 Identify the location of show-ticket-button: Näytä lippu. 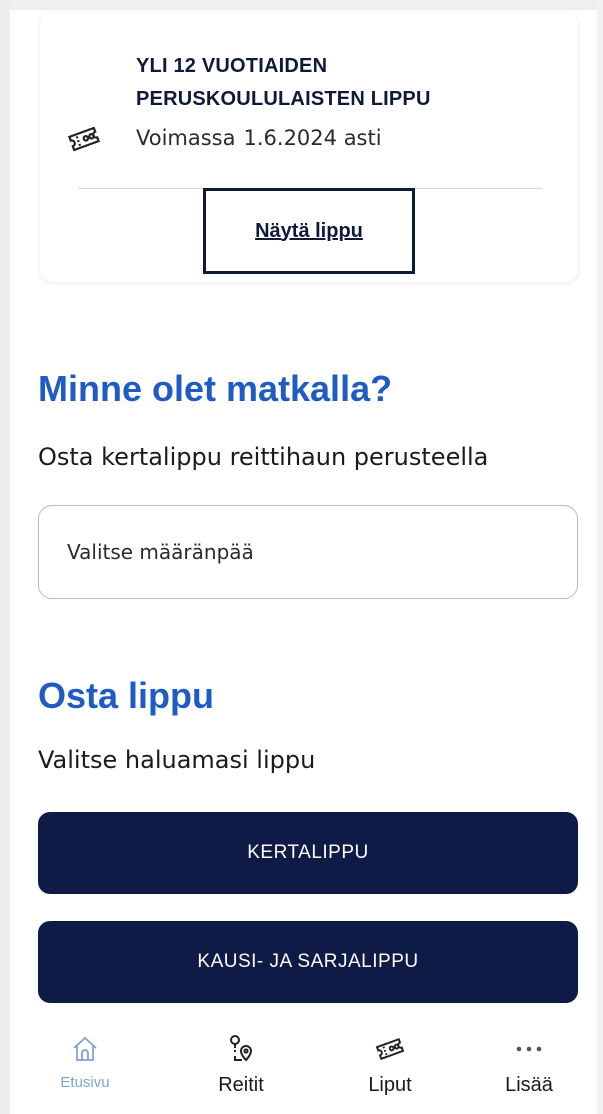
(309, 231).